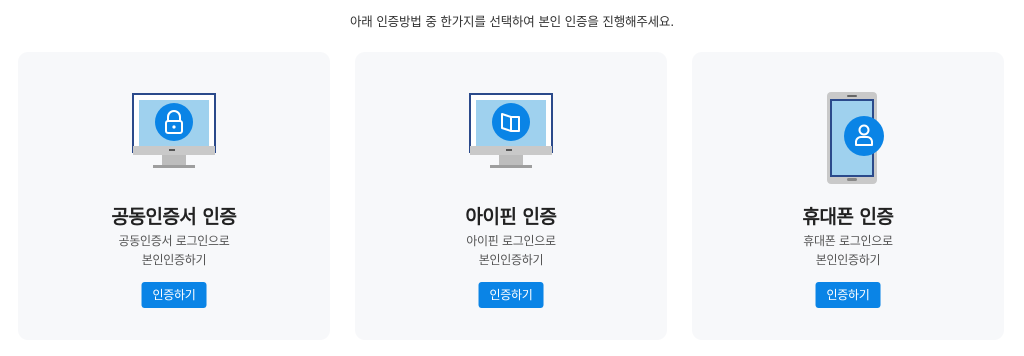 Image resolution: width=1024 pixels, height=356 pixels. I want to click on phone-illustration, so click(848, 140).